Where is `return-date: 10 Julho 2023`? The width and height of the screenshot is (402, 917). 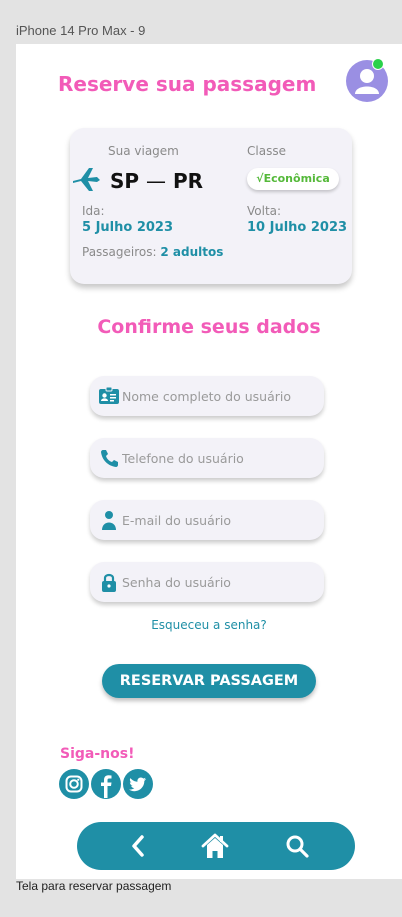 return-date: 10 Julho 2023 is located at coordinates (297, 227).